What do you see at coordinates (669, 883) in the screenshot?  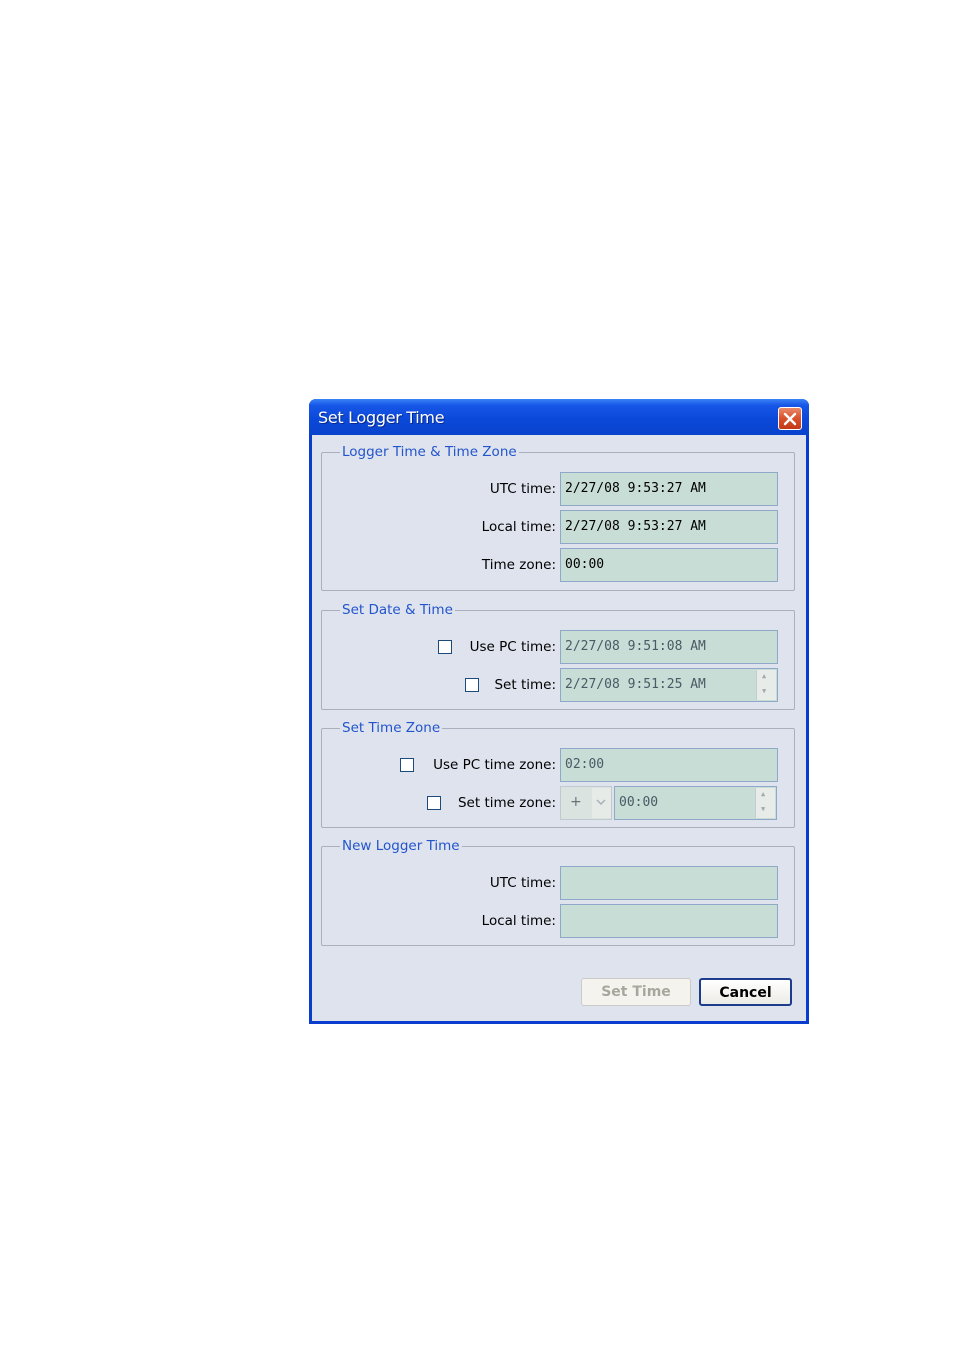 I see `new-utc-time-field` at bounding box center [669, 883].